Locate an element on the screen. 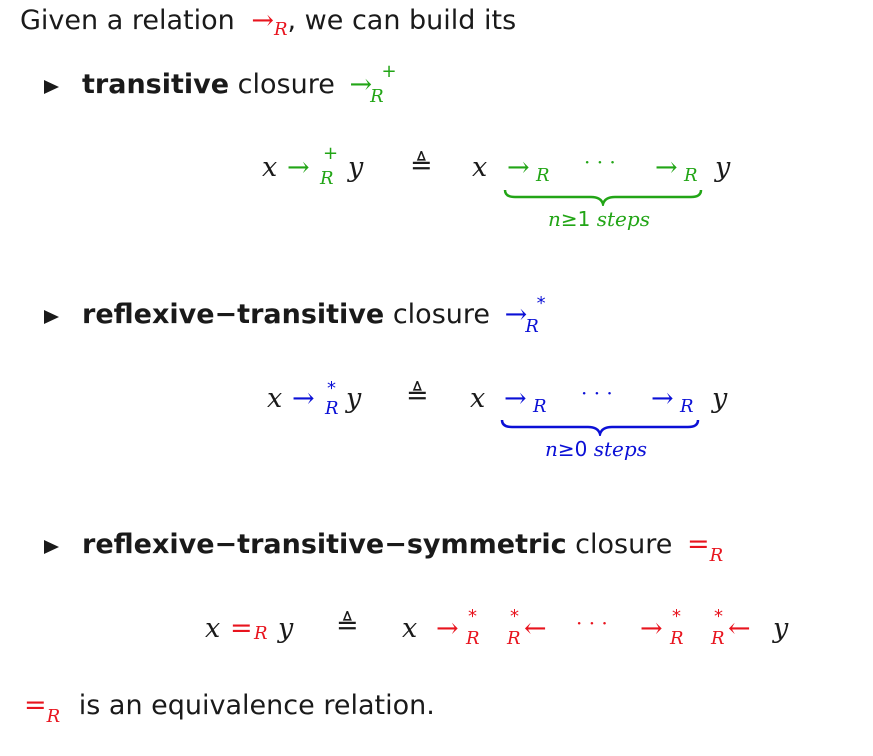 The image size is (873, 756). right-star-sup-2: * is located at coordinates (676, 616).